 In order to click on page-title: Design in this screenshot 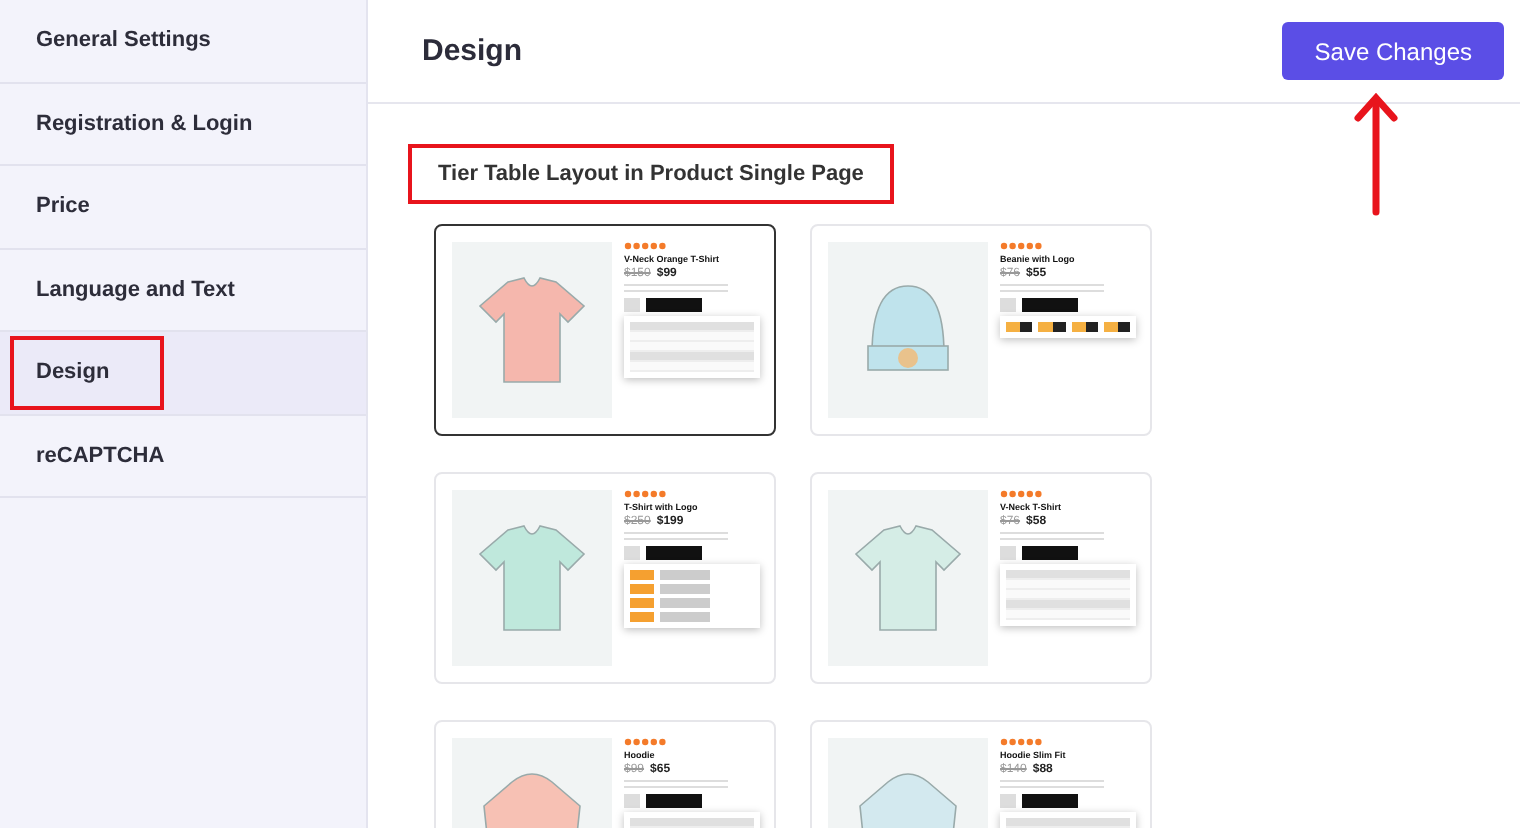, I will do `click(472, 51)`.